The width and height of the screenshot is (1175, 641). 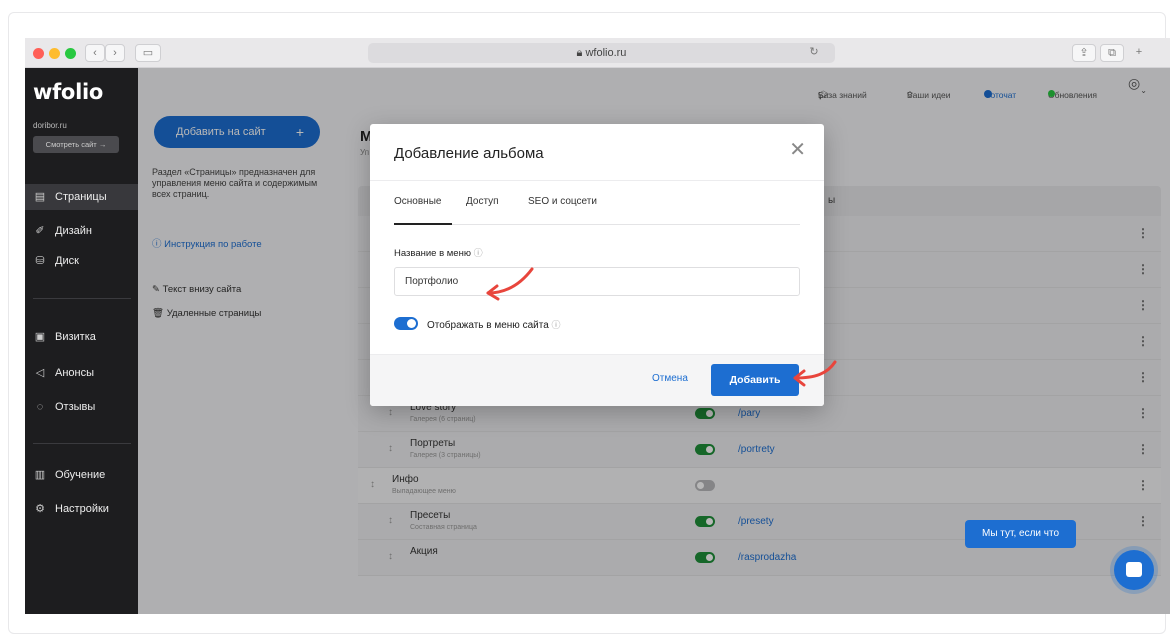 What do you see at coordinates (1020, 534) in the screenshot?
I see `chat-greeting-bubble: Мы тут, если что` at bounding box center [1020, 534].